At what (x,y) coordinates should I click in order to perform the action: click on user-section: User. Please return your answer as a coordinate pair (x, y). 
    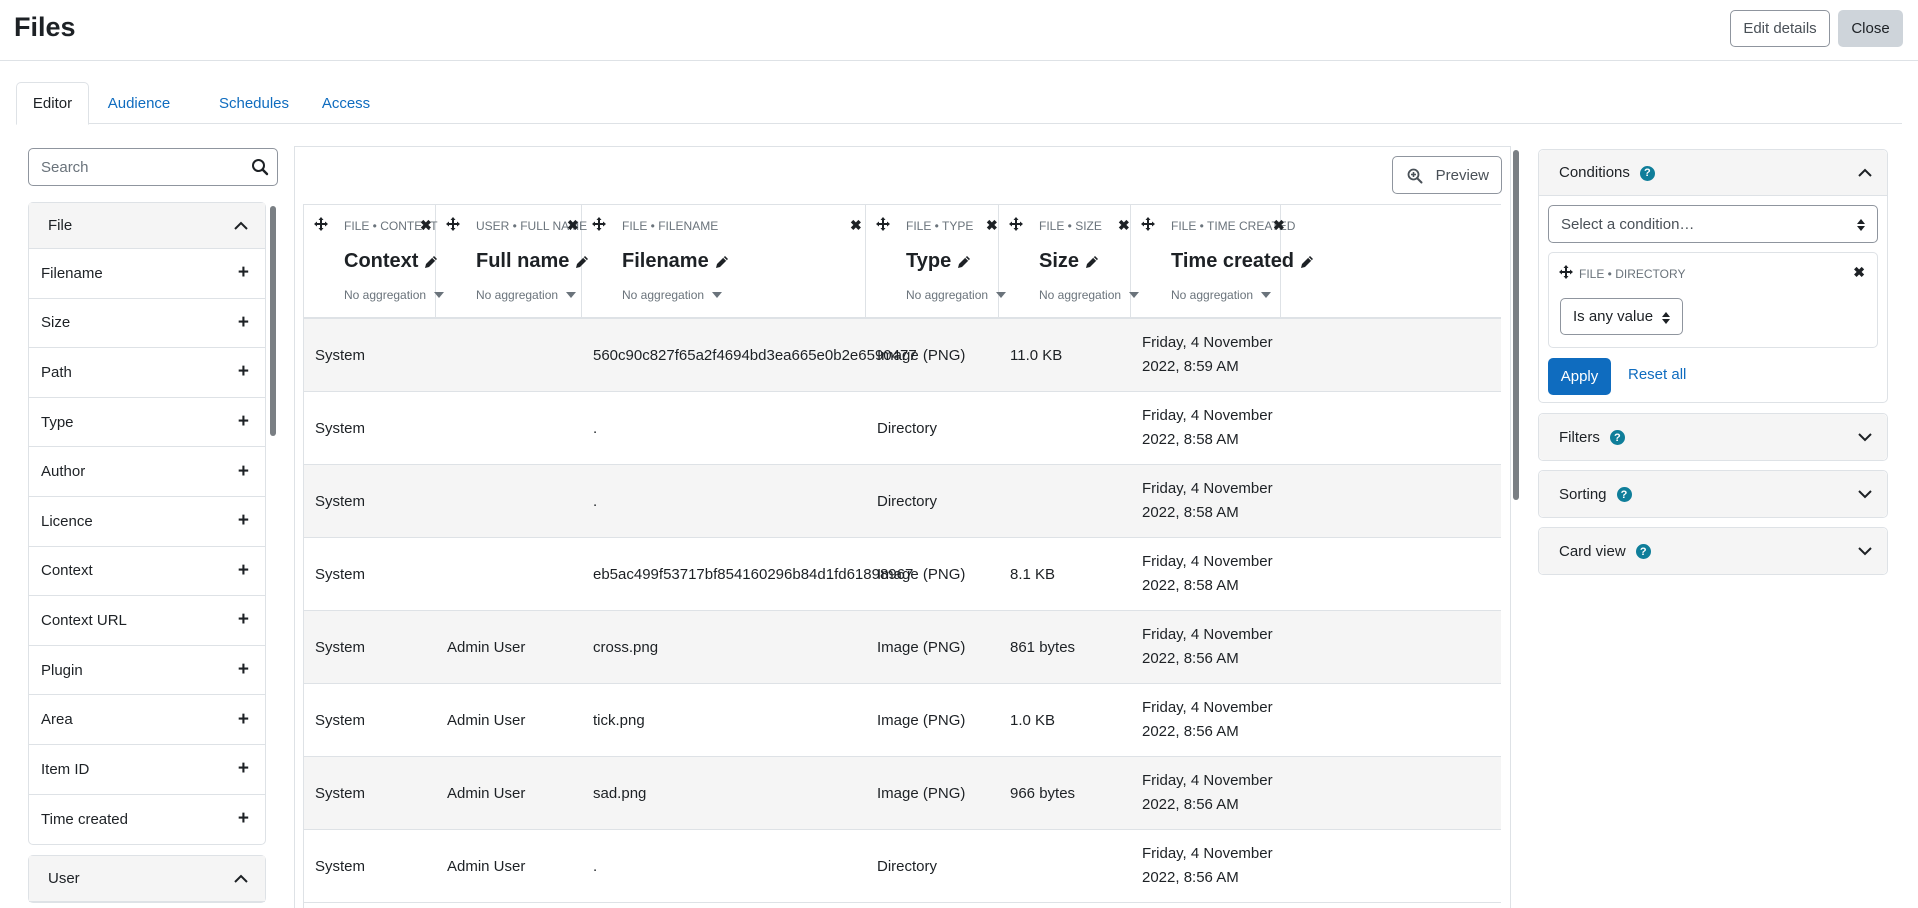
    Looking at the image, I should click on (147, 879).